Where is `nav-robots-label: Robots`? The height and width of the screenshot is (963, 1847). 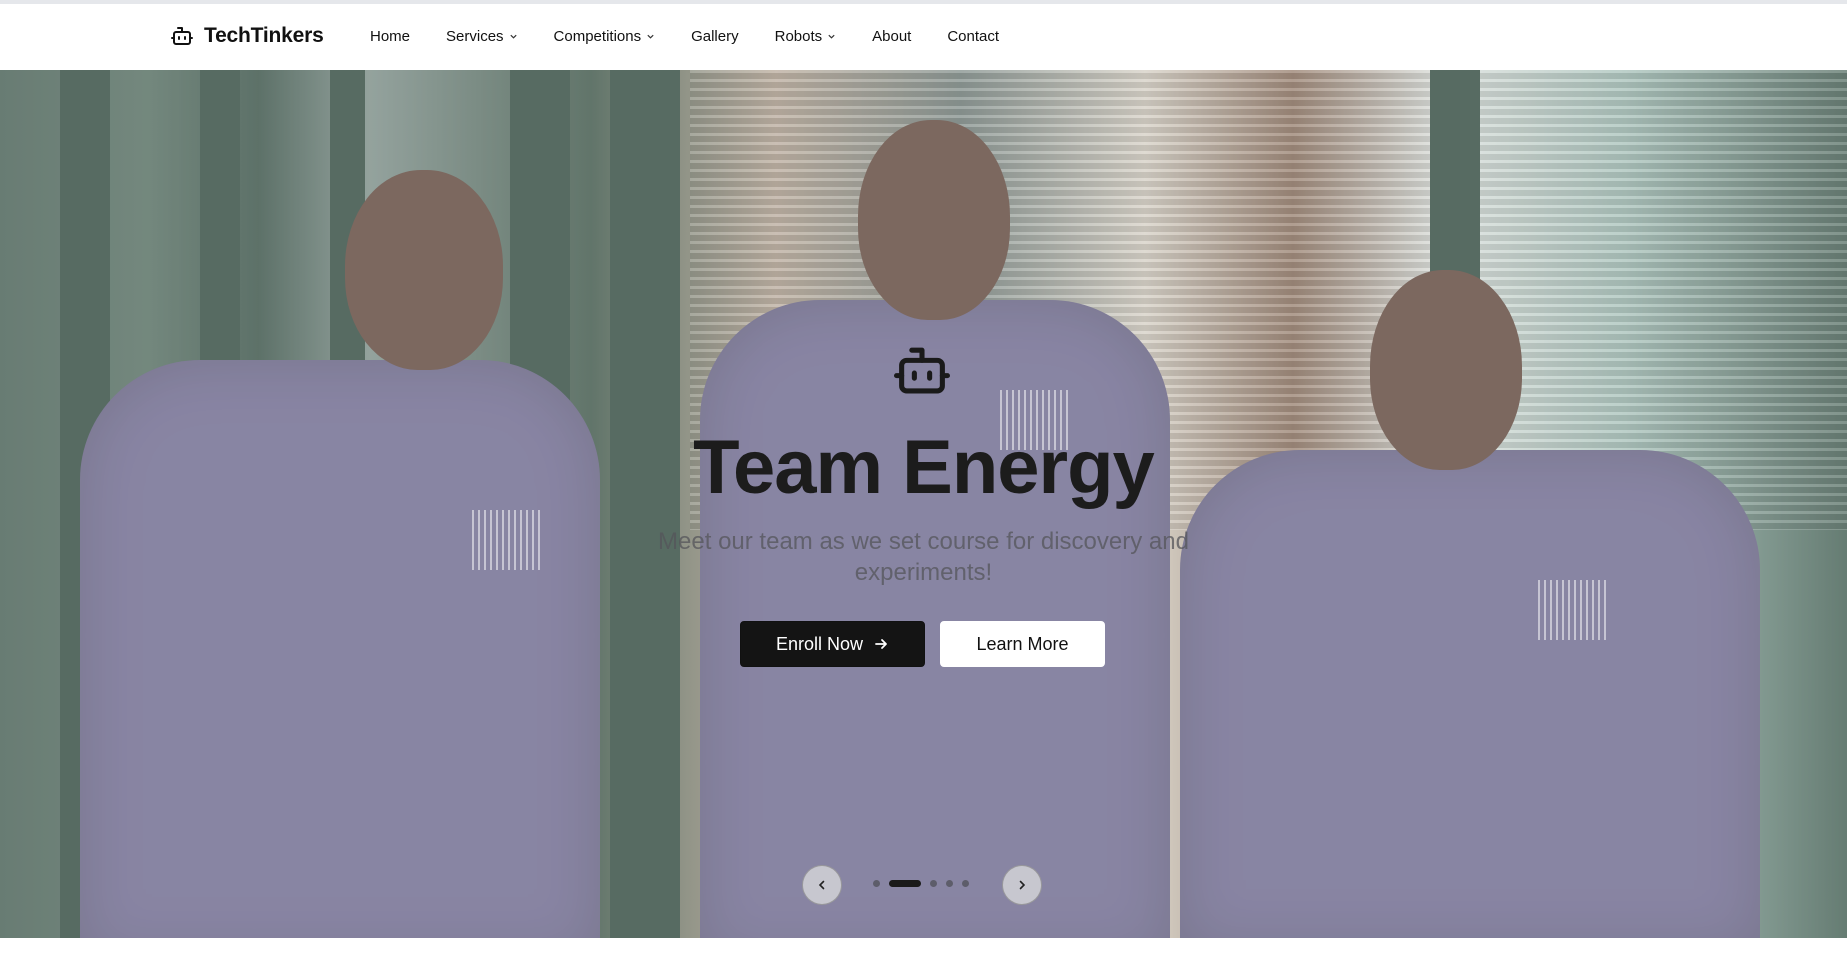
nav-robots-label: Robots is located at coordinates (798, 36).